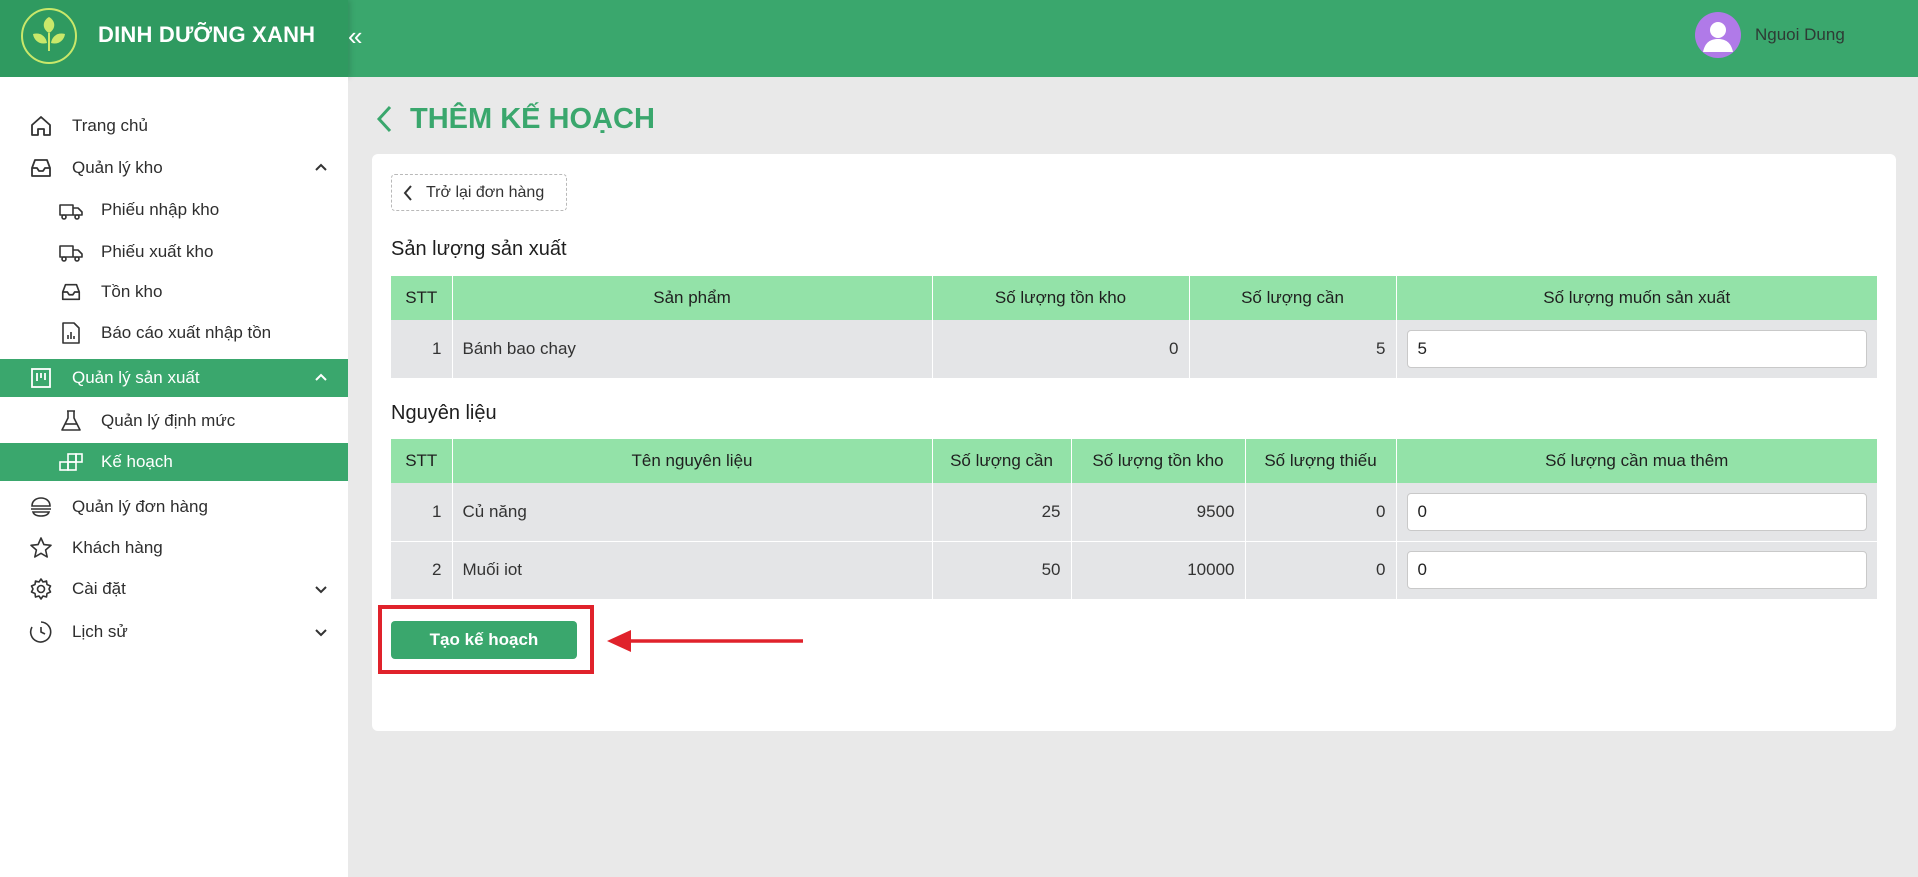  I want to click on report-icon, so click(71, 333).